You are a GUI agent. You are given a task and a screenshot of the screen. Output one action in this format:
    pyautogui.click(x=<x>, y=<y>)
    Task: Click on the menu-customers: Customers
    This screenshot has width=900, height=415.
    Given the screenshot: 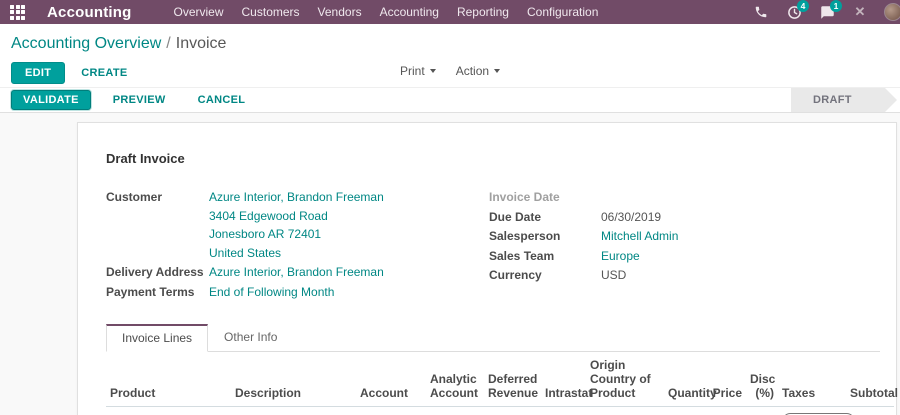 What is the action you would take?
    pyautogui.click(x=271, y=12)
    